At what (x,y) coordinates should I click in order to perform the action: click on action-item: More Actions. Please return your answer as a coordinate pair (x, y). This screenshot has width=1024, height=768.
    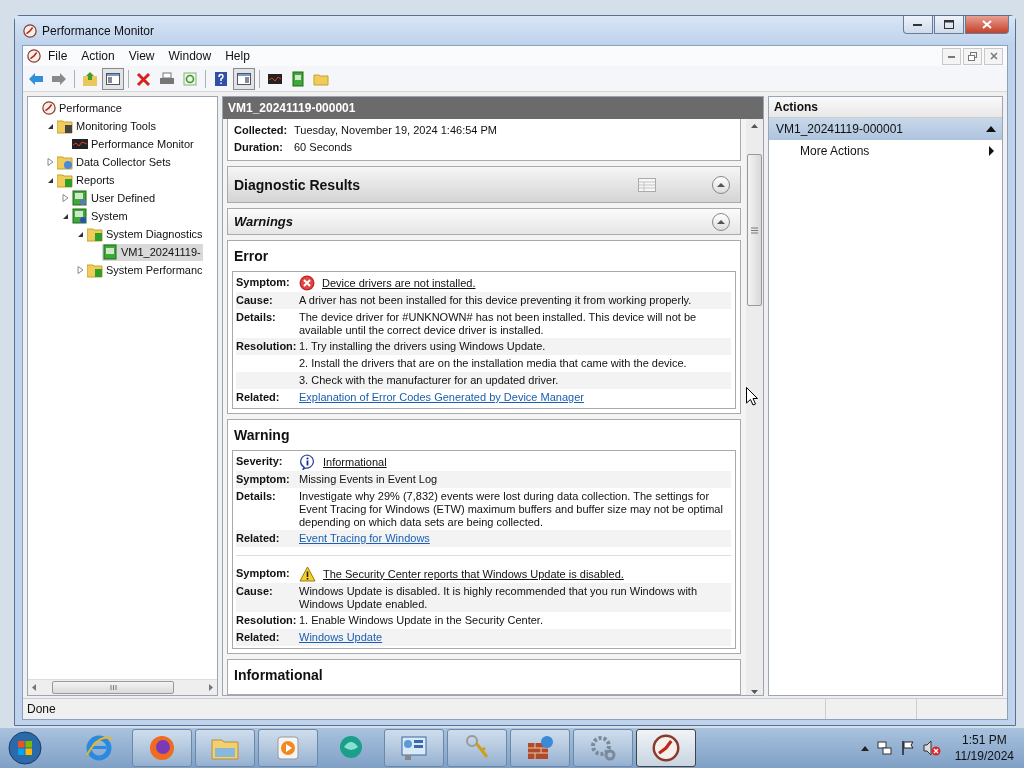
    Looking at the image, I should click on (835, 151).